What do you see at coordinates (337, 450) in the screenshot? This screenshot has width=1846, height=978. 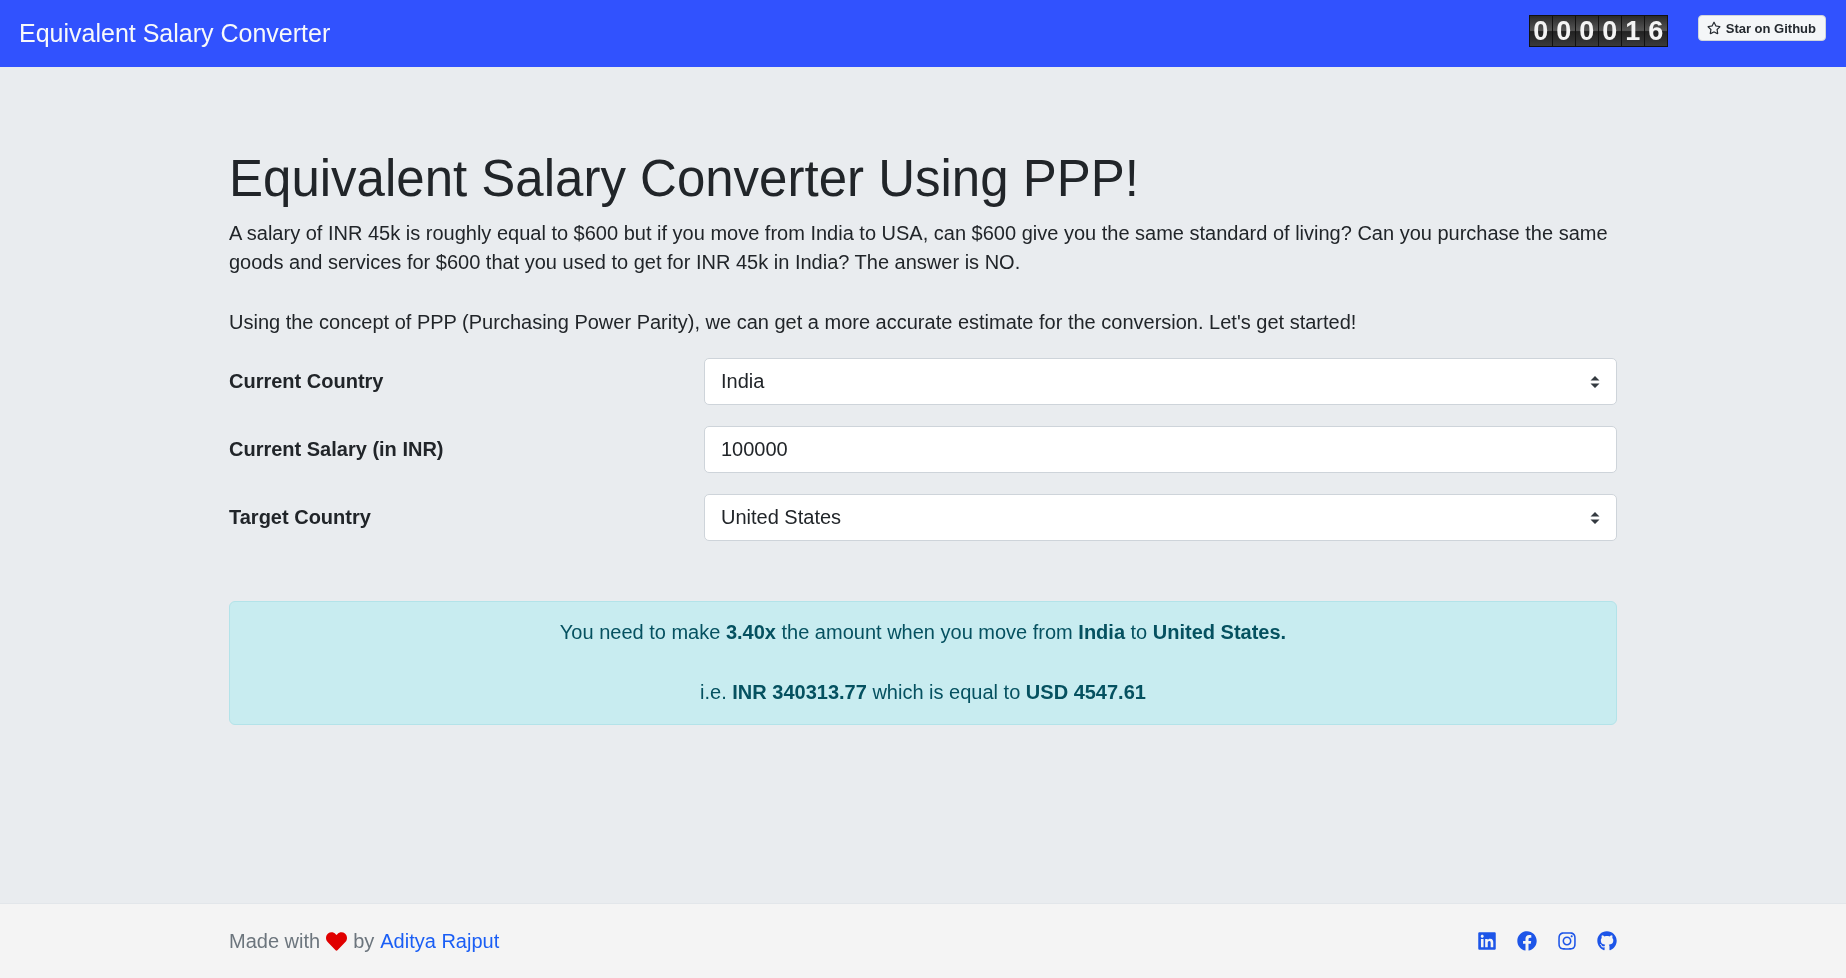 I see `field-label: Current Salary (in INR)` at bounding box center [337, 450].